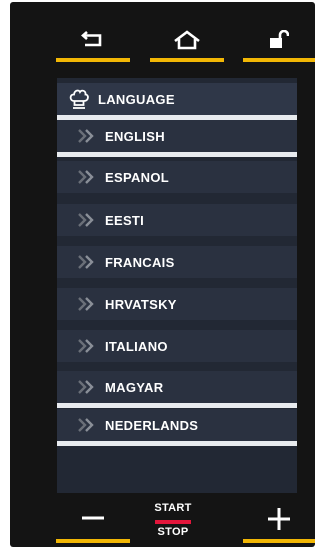  I want to click on minus-button, so click(93, 520).